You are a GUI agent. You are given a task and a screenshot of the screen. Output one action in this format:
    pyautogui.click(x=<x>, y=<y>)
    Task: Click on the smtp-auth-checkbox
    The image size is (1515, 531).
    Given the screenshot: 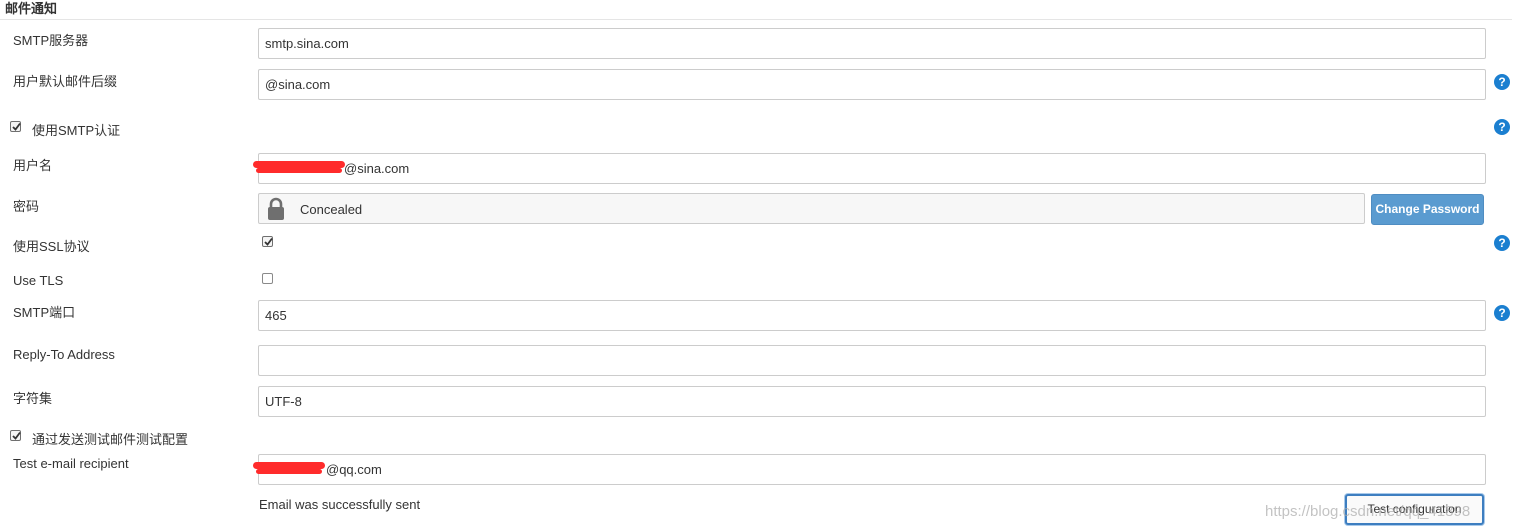 What is the action you would take?
    pyautogui.click(x=15, y=126)
    